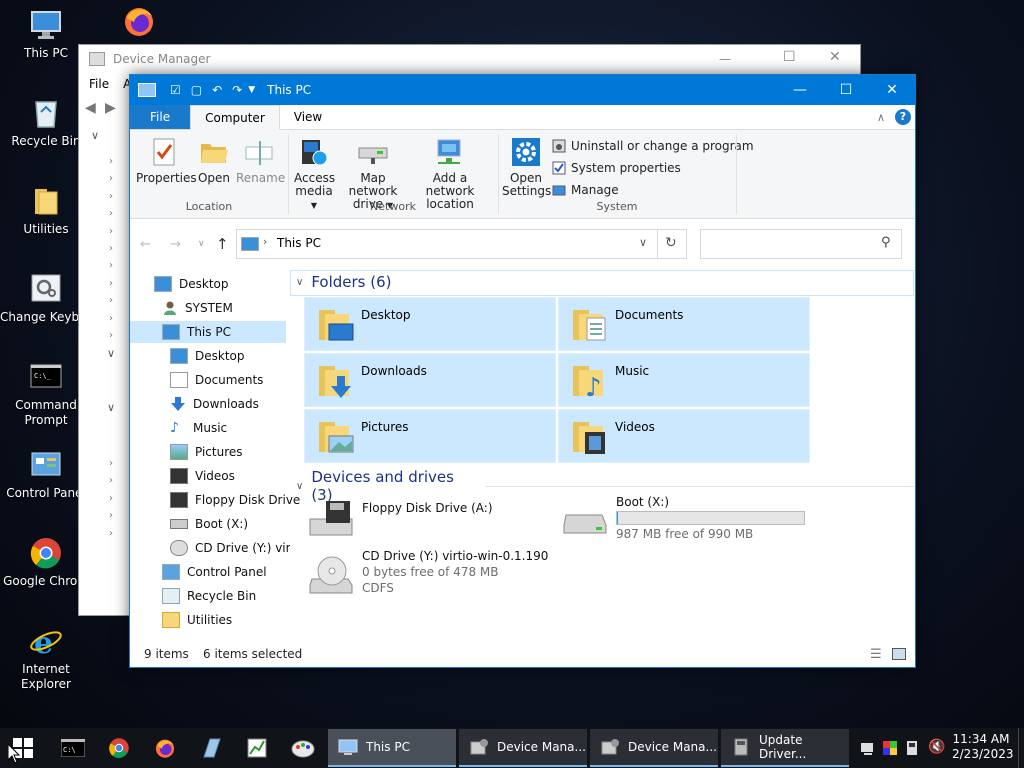 The width and height of the screenshot is (1024, 768). Describe the element at coordinates (868, 748) in the screenshot. I see `network-tray-icon` at that location.